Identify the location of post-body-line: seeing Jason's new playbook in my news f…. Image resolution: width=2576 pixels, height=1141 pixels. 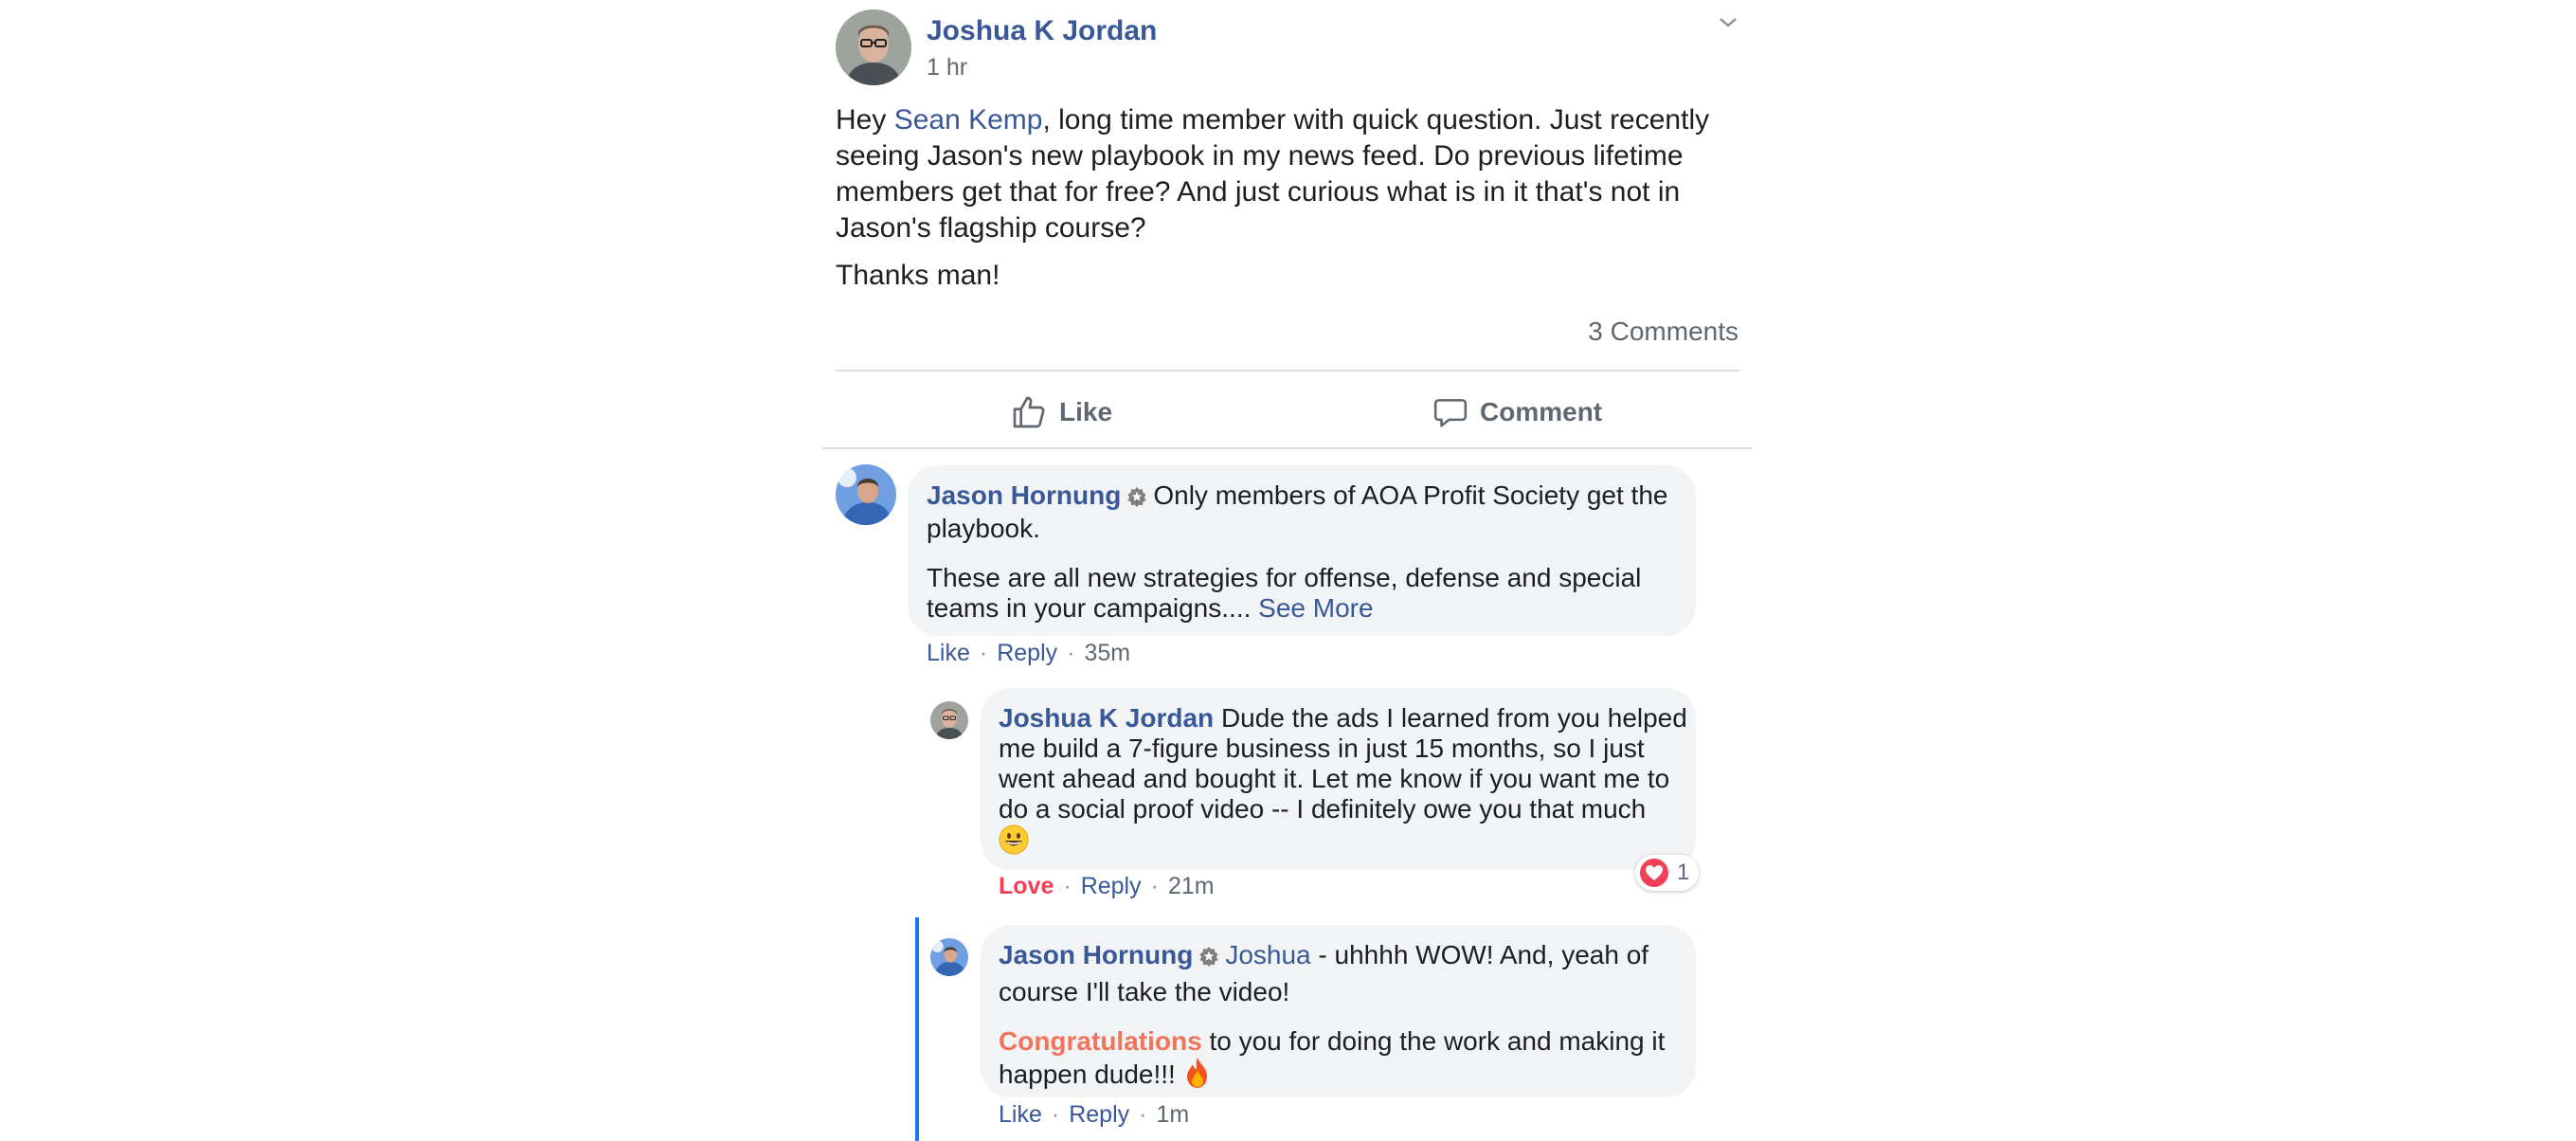
(1260, 156).